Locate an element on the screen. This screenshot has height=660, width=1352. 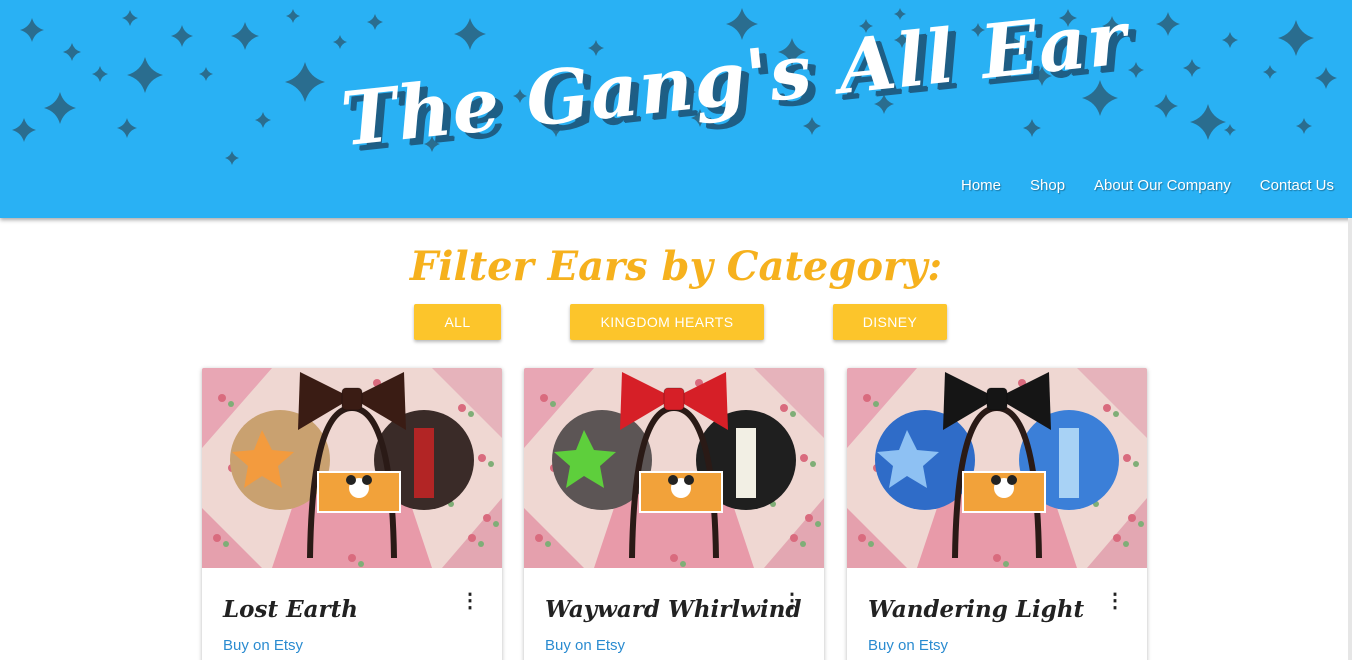
filter-all-button: ALL is located at coordinates (457, 322).